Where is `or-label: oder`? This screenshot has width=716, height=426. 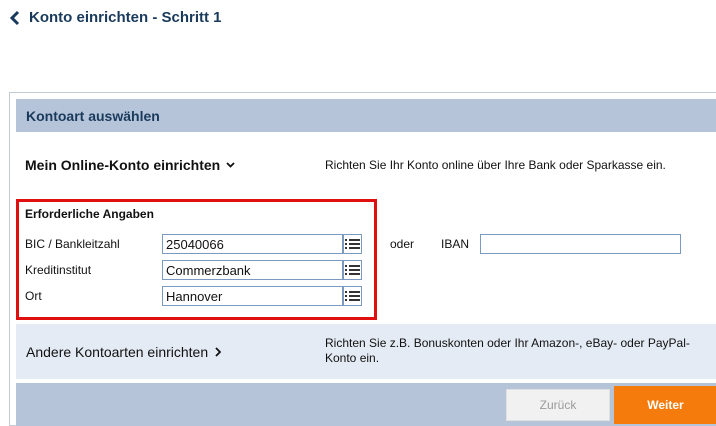
or-label: oder is located at coordinates (402, 244).